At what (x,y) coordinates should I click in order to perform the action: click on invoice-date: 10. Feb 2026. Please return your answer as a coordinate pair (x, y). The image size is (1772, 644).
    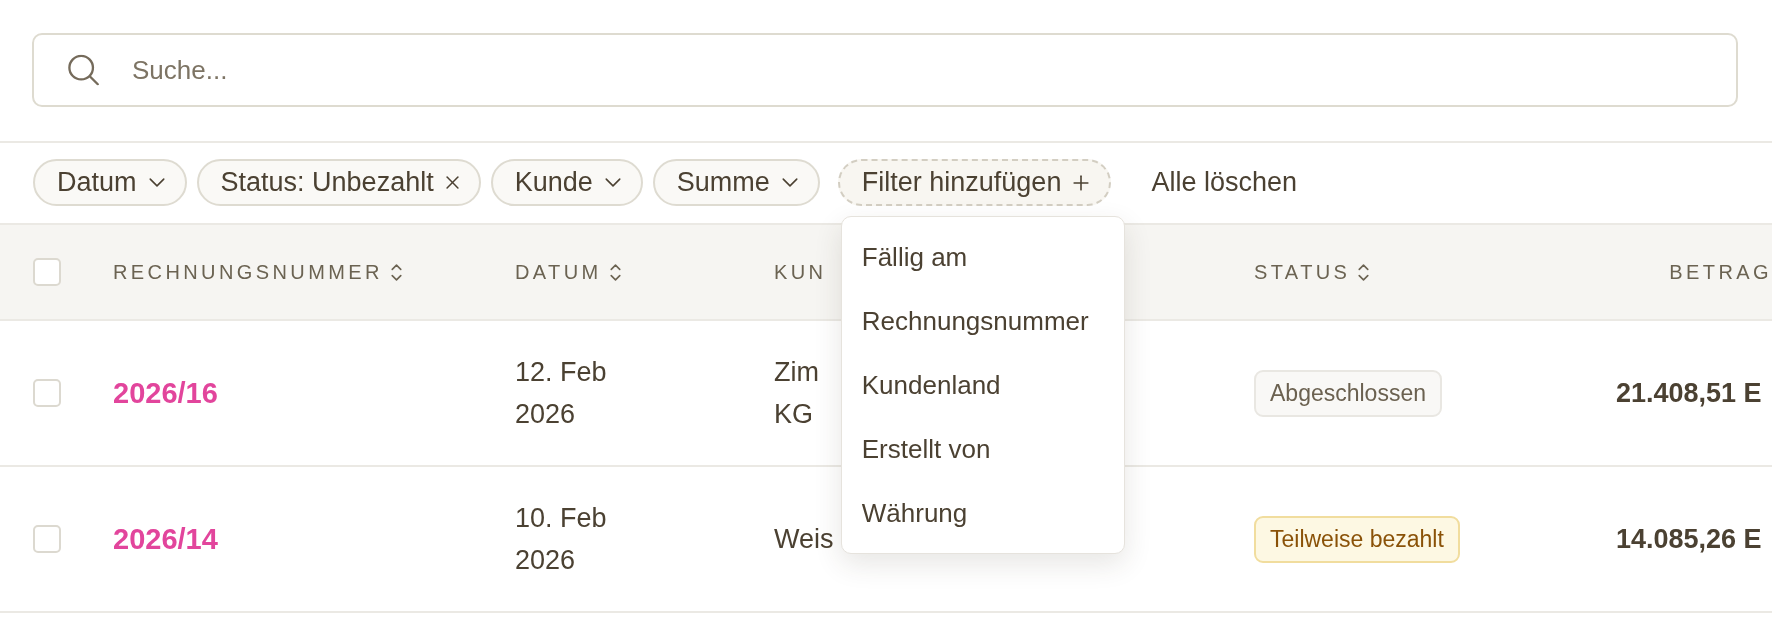
    Looking at the image, I should click on (561, 539).